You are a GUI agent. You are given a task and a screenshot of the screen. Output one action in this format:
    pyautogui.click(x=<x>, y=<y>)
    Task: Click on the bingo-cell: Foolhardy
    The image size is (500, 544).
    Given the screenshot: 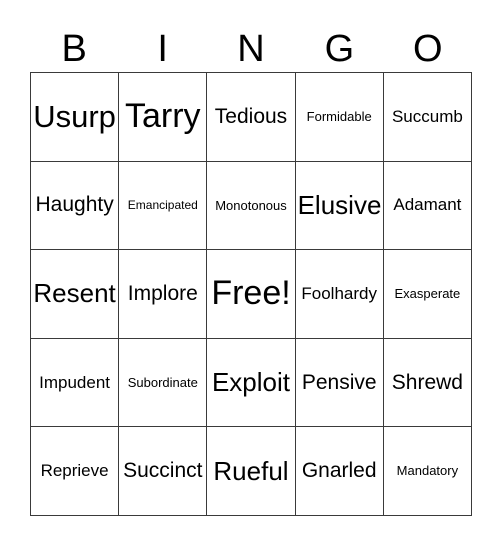 What is the action you would take?
    pyautogui.click(x=339, y=294)
    